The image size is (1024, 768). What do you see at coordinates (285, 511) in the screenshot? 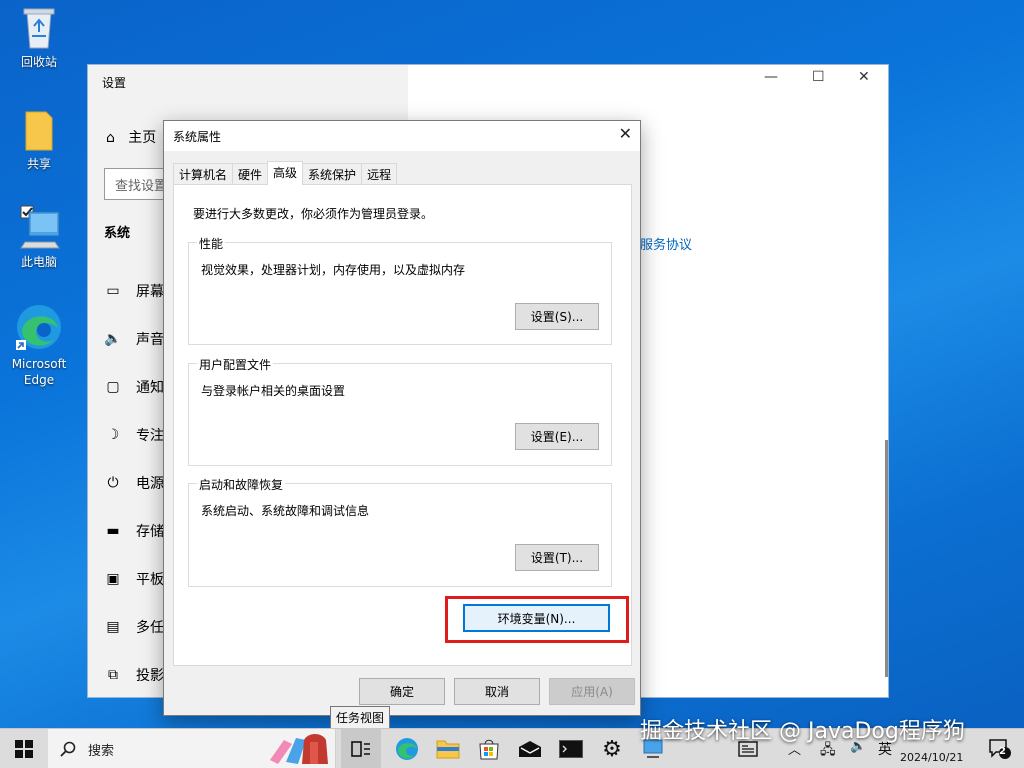
I see `startup-recovery-desc: 系统启动、系统故障和调试信息` at bounding box center [285, 511].